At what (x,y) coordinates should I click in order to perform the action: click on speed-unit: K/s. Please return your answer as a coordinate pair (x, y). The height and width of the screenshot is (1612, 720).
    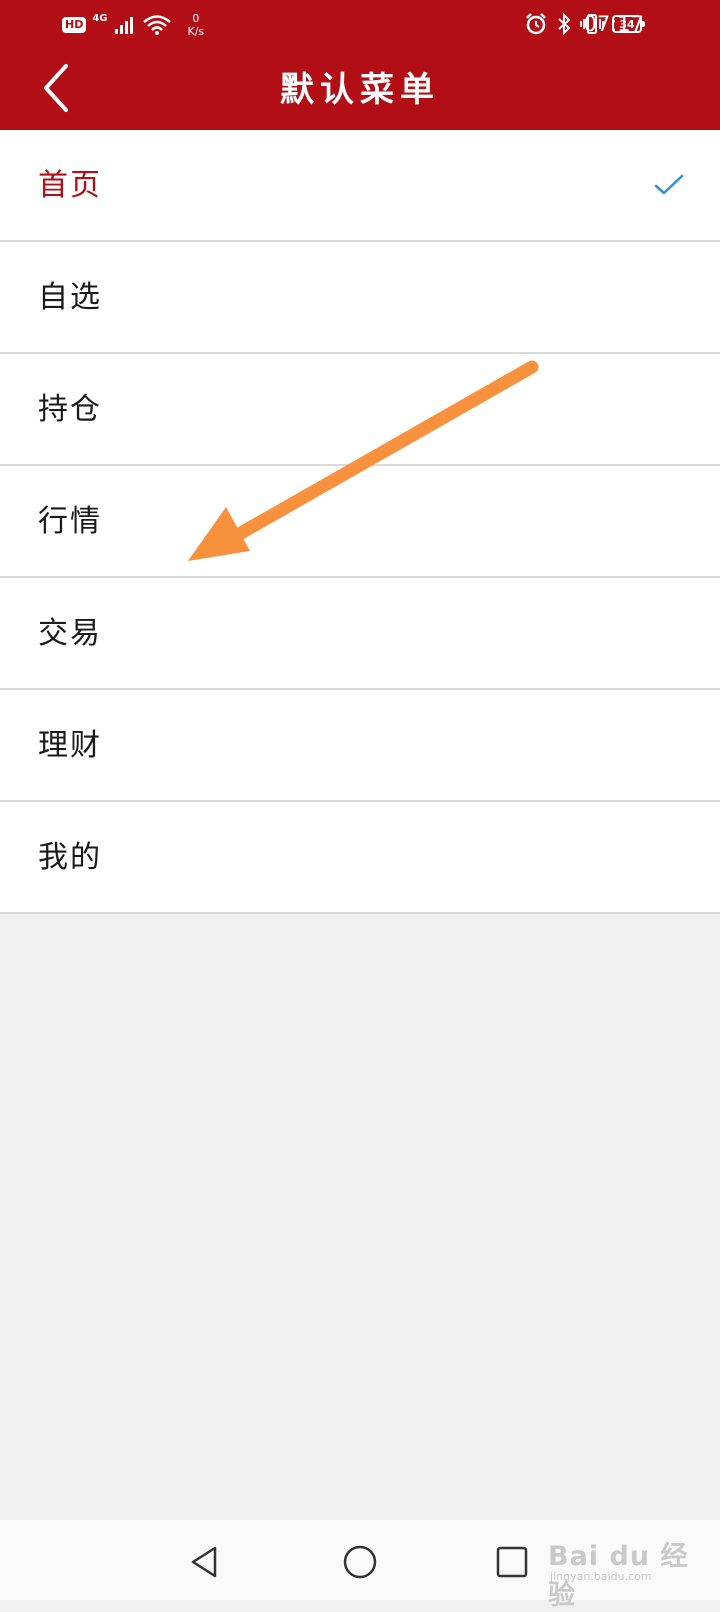
    Looking at the image, I should click on (196, 31).